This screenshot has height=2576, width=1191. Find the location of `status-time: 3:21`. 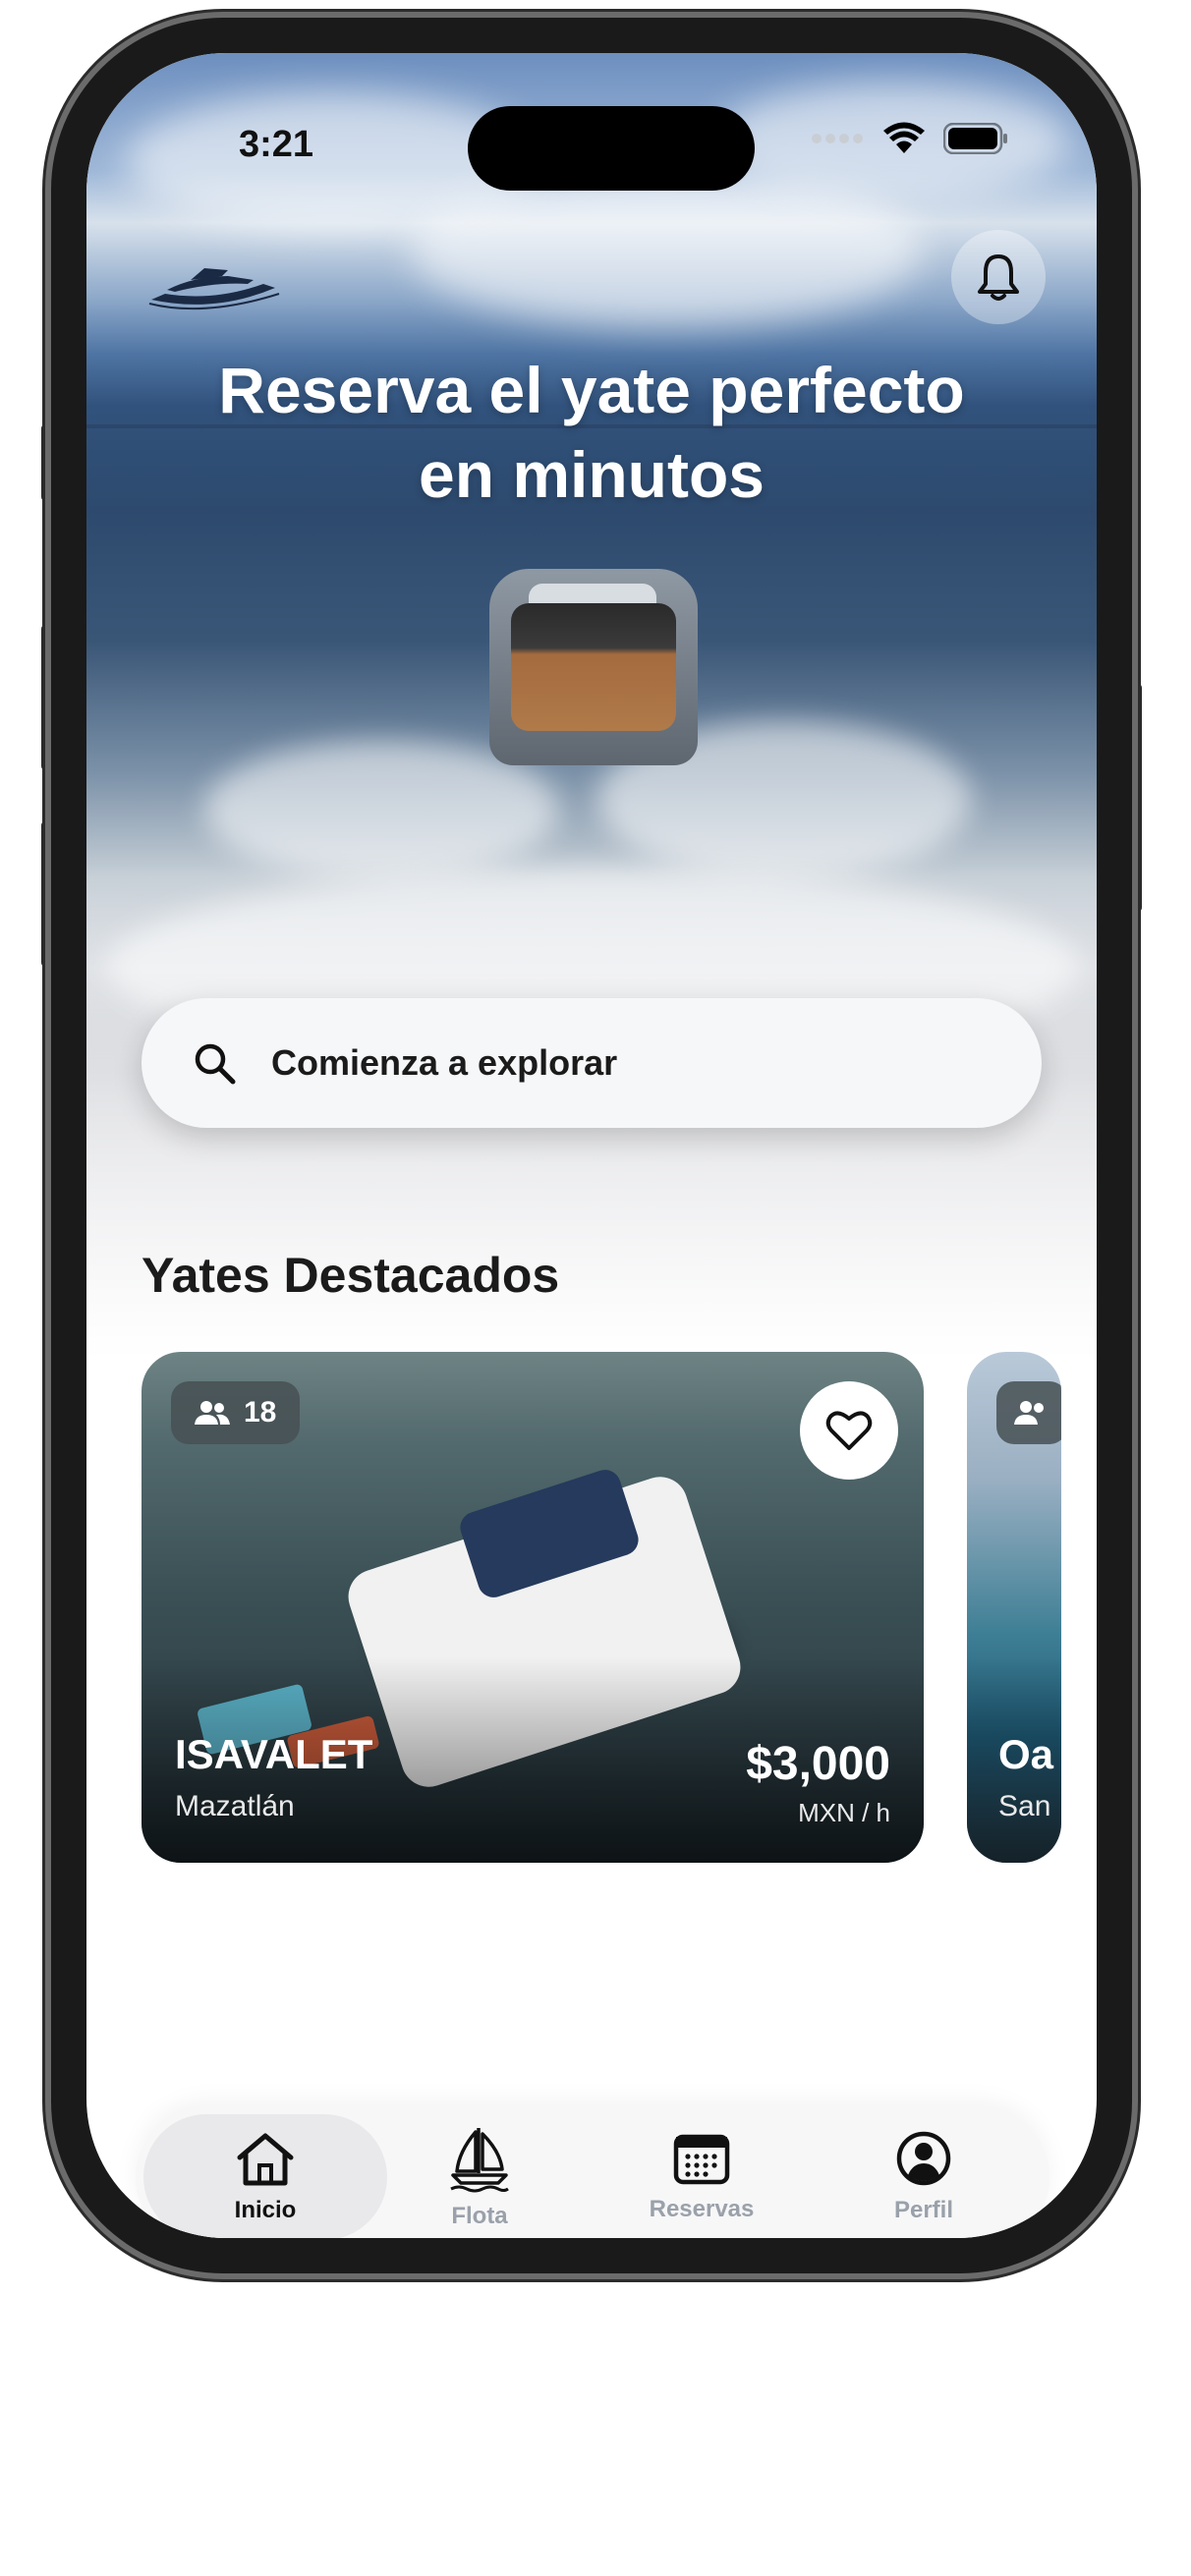

status-time: 3:21 is located at coordinates (277, 144).